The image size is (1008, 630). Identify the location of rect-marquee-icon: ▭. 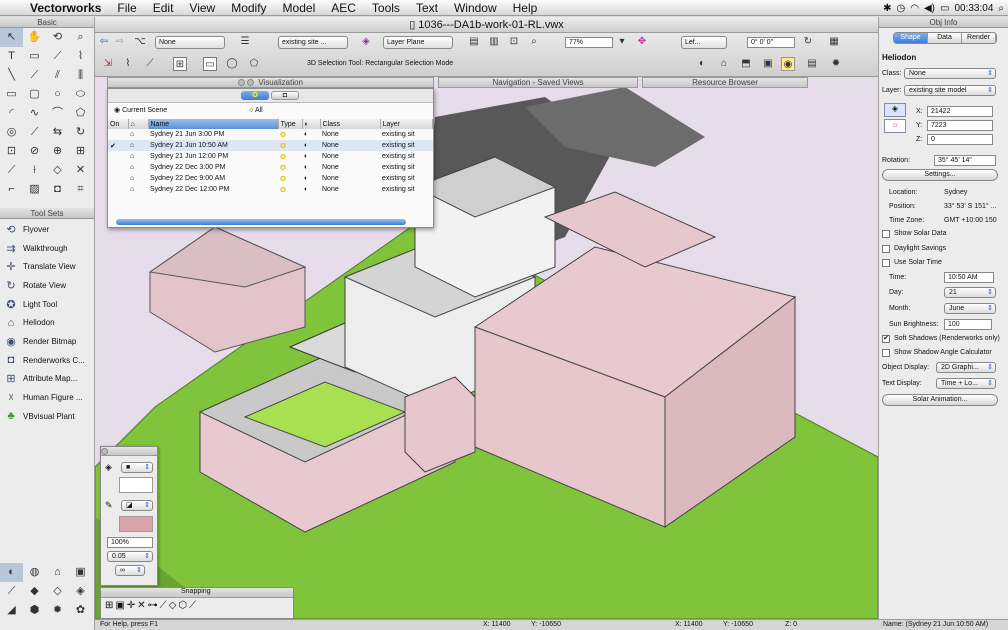
(210, 64).